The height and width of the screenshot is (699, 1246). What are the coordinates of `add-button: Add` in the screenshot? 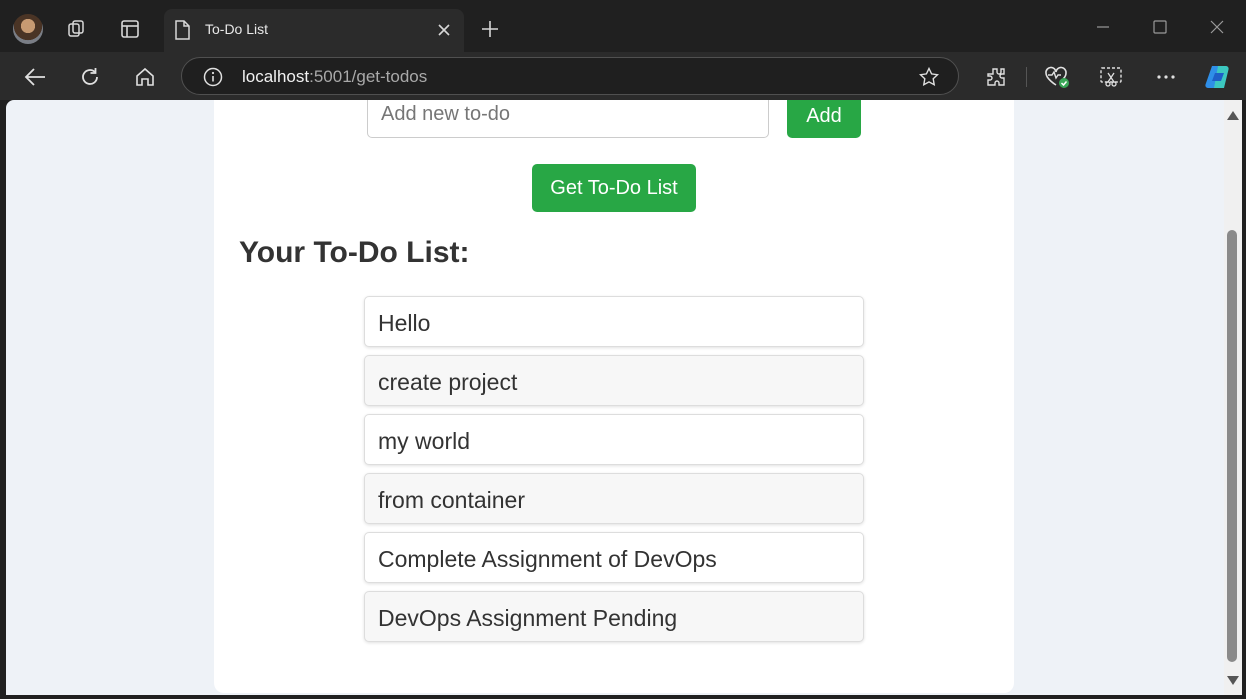 It's located at (824, 119).